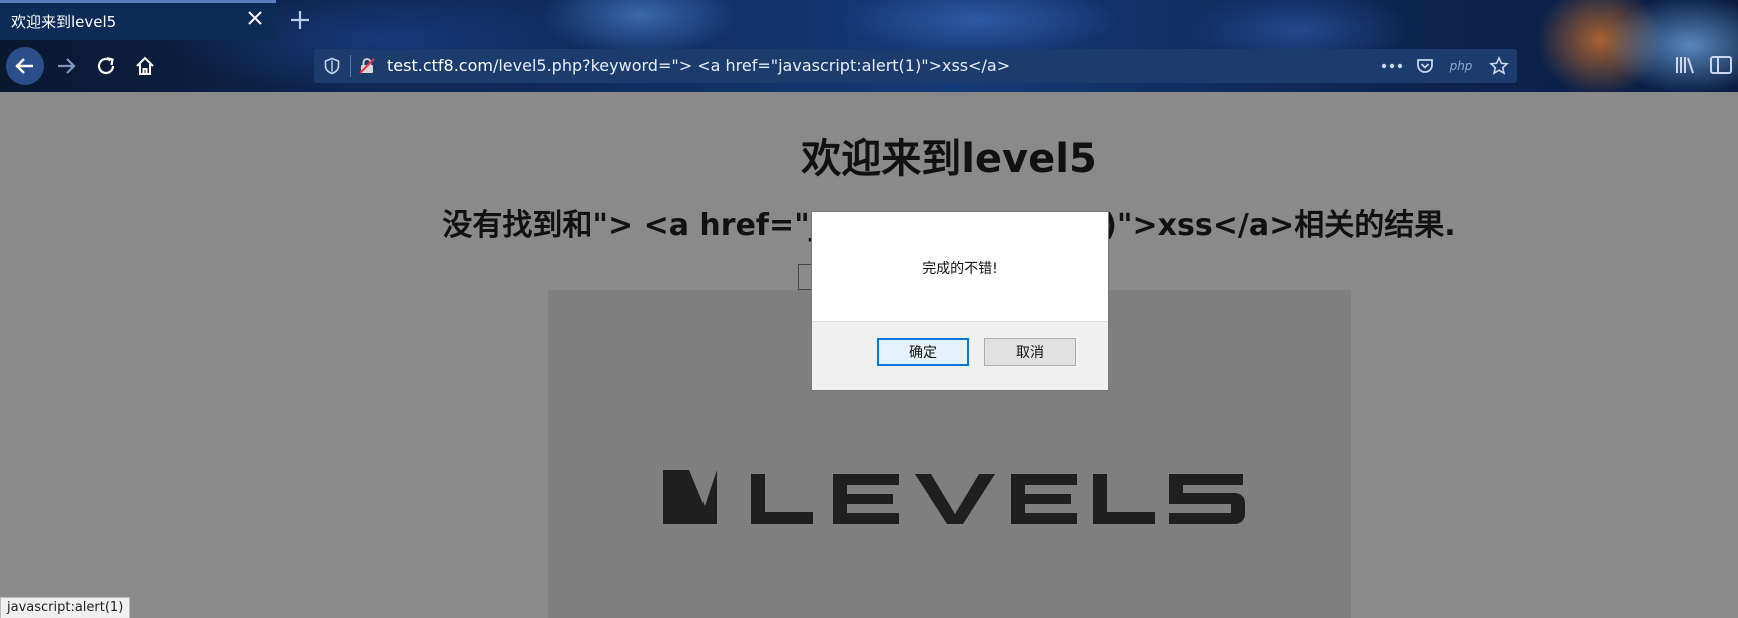 This screenshot has width=1738, height=618. I want to click on page-title: 欢迎来到level5, so click(949, 159).